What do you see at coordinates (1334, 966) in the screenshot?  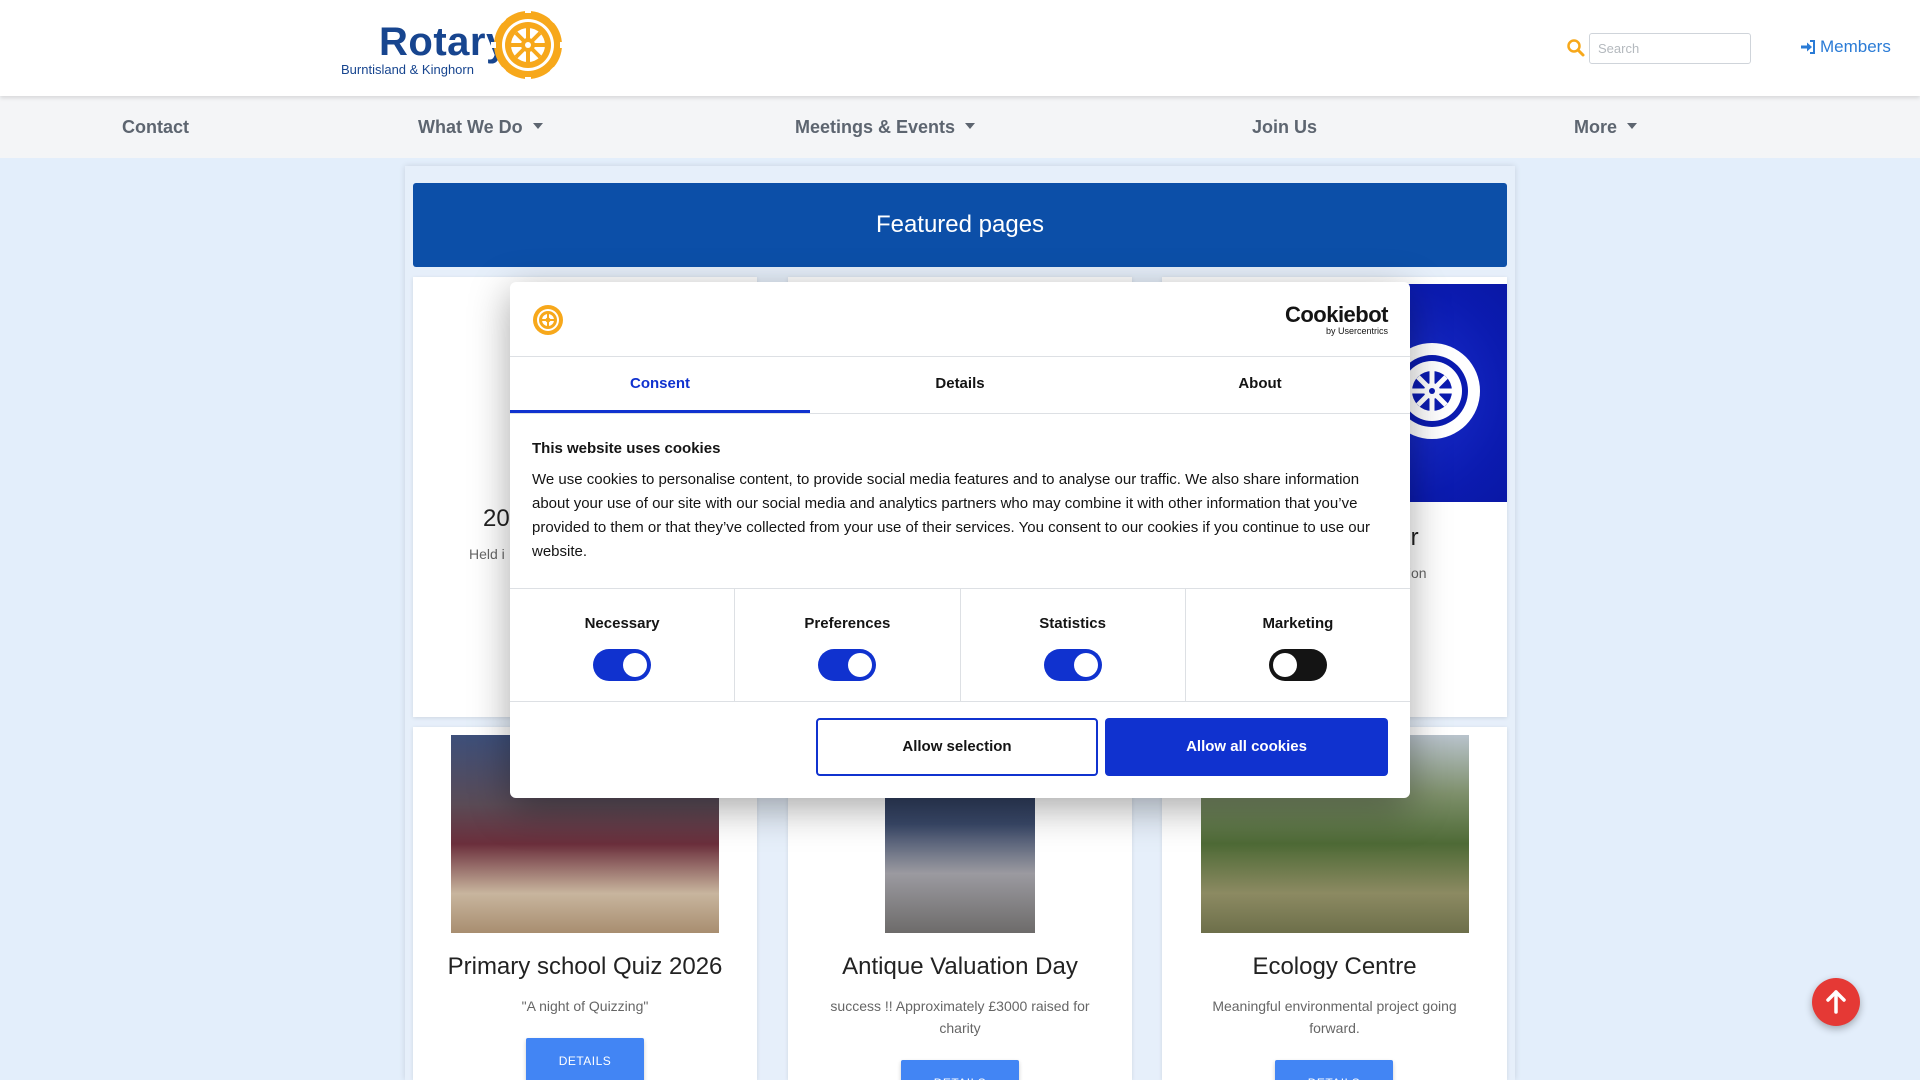 I see `card-title: Ecology Centre` at bounding box center [1334, 966].